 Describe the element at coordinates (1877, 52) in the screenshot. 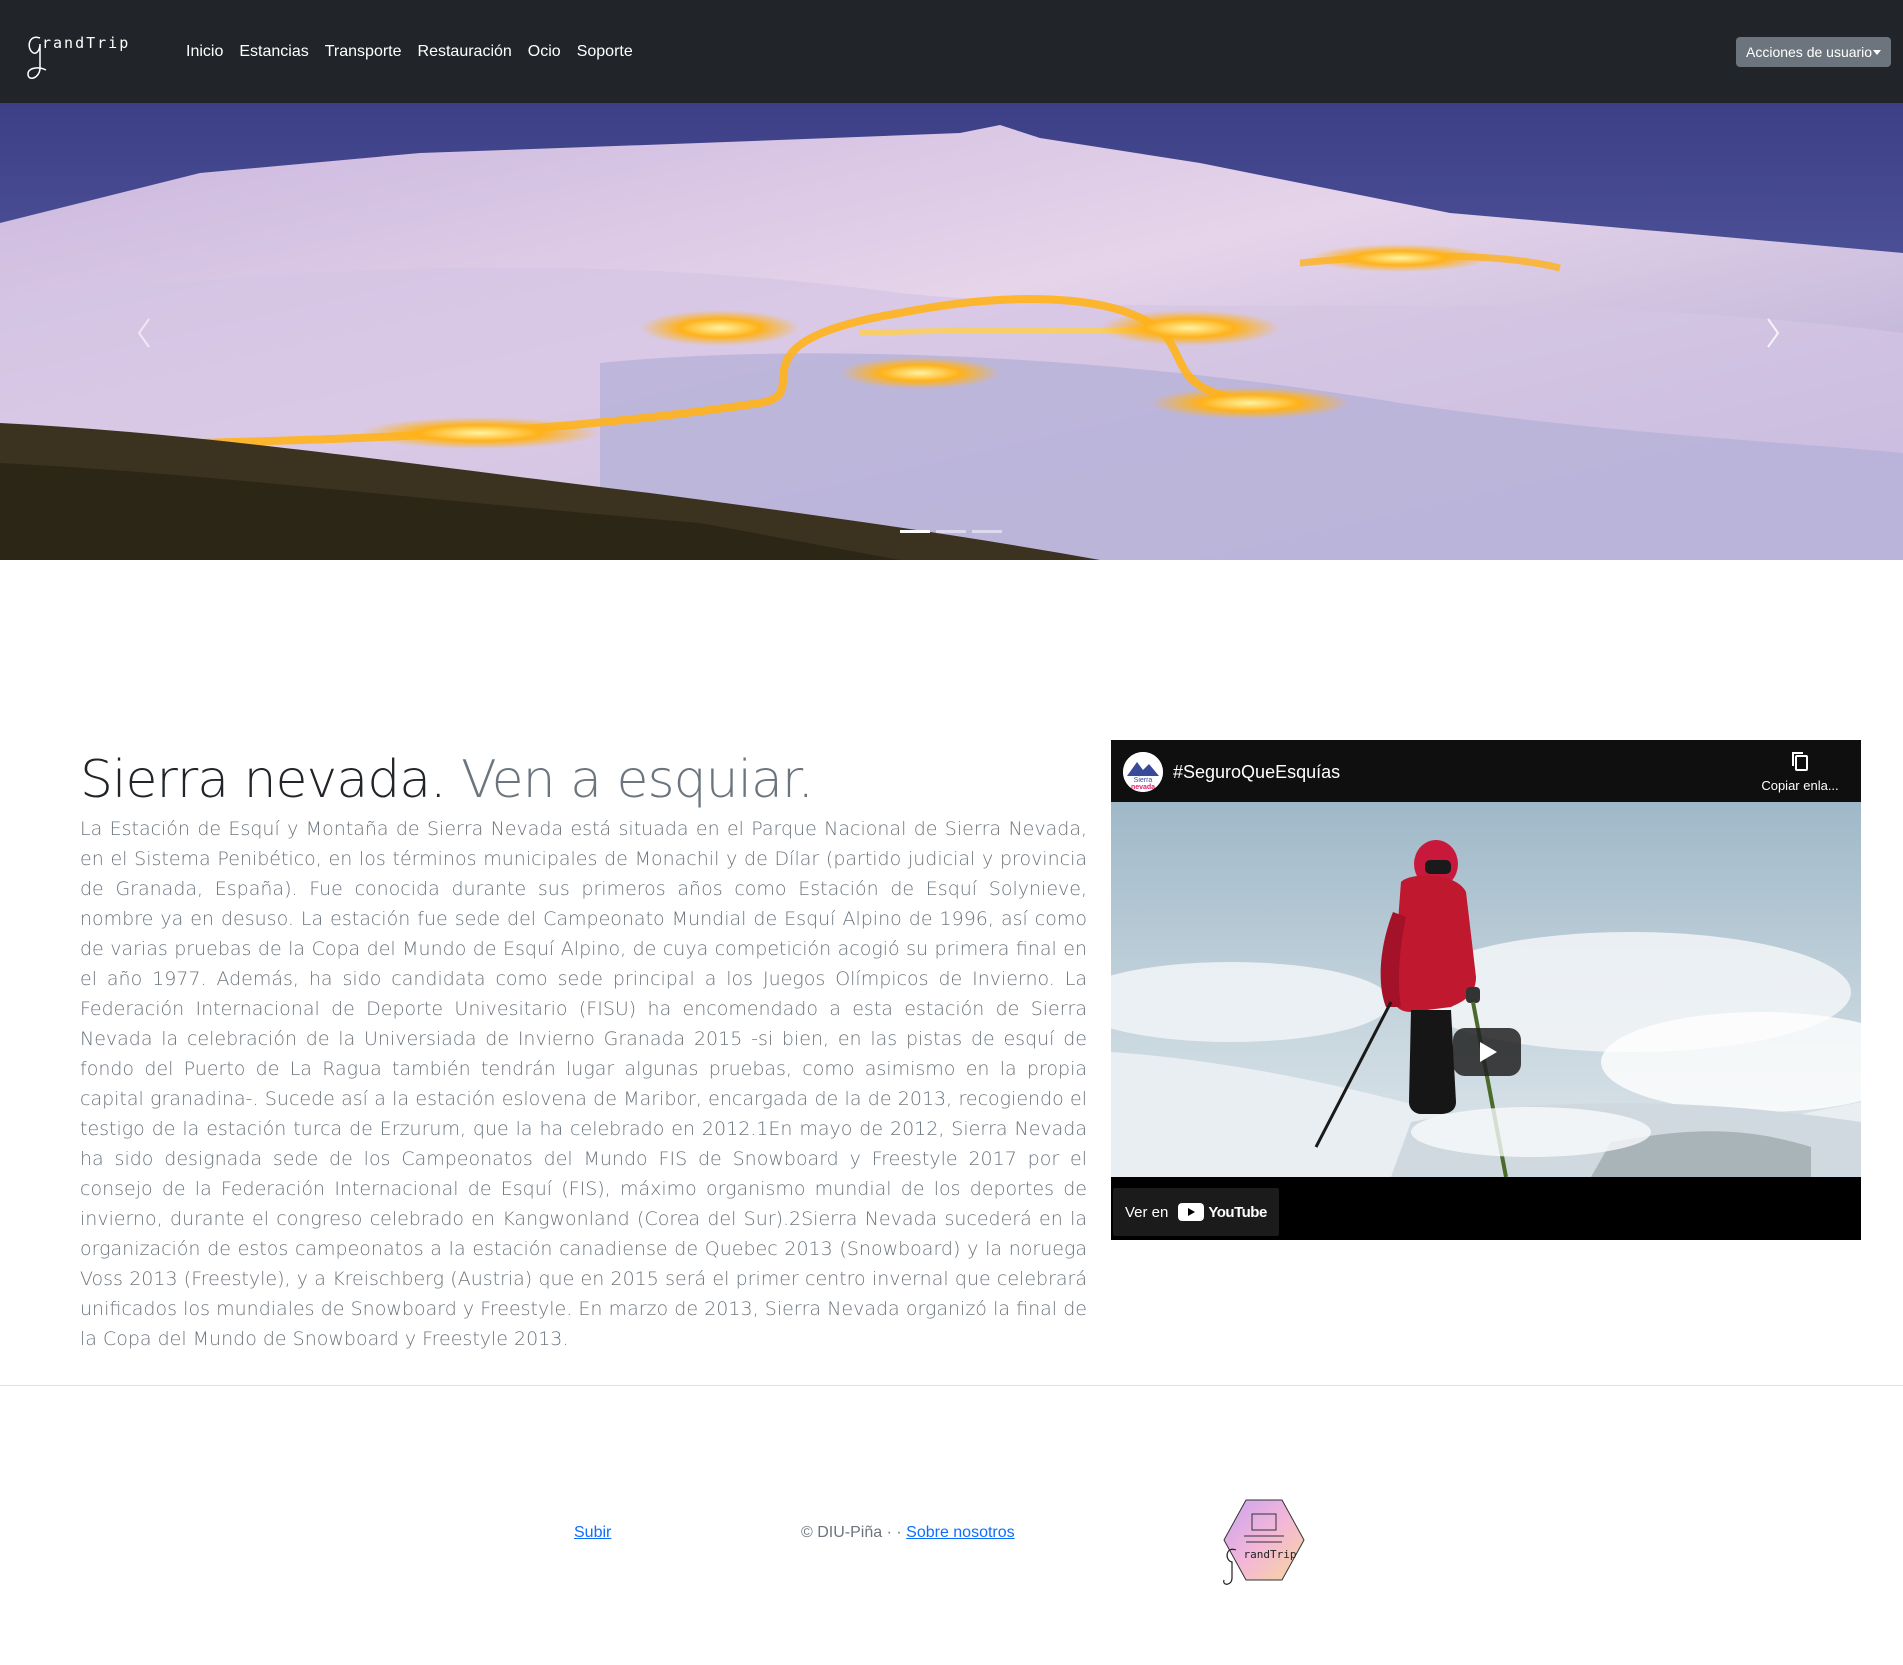

I see `caret-down-icon` at that location.